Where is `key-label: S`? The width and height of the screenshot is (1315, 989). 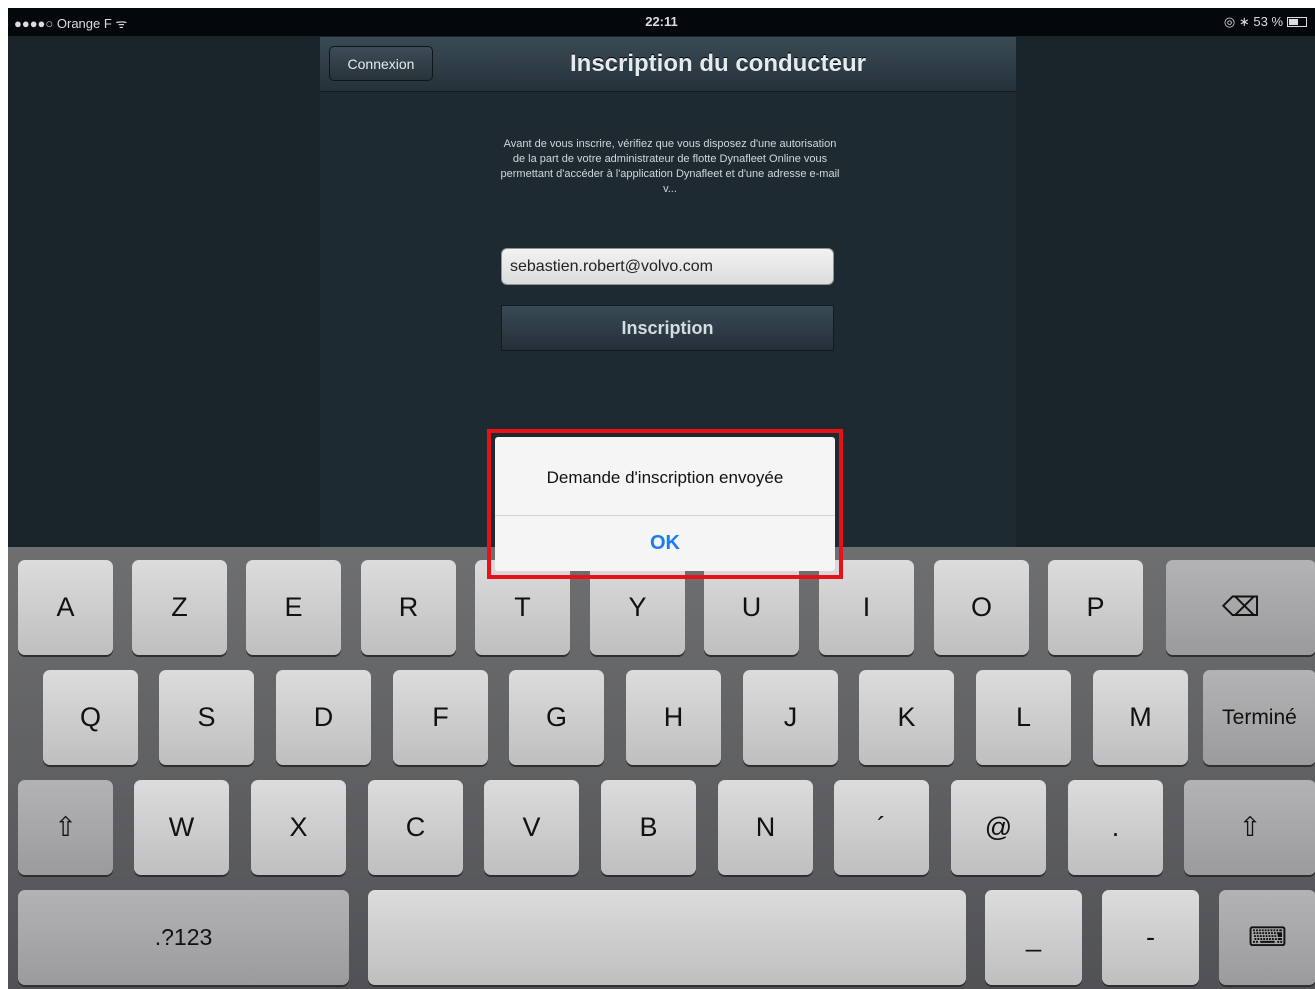 key-label: S is located at coordinates (206, 717).